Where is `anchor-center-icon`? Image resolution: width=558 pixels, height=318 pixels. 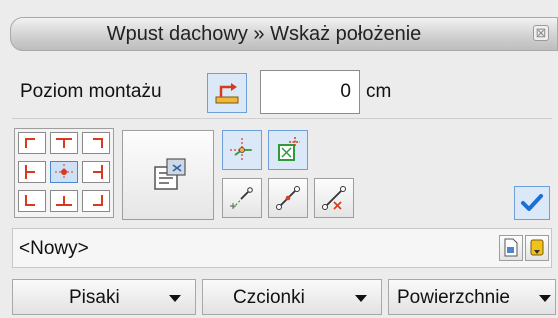 anchor-center-icon is located at coordinates (64, 172).